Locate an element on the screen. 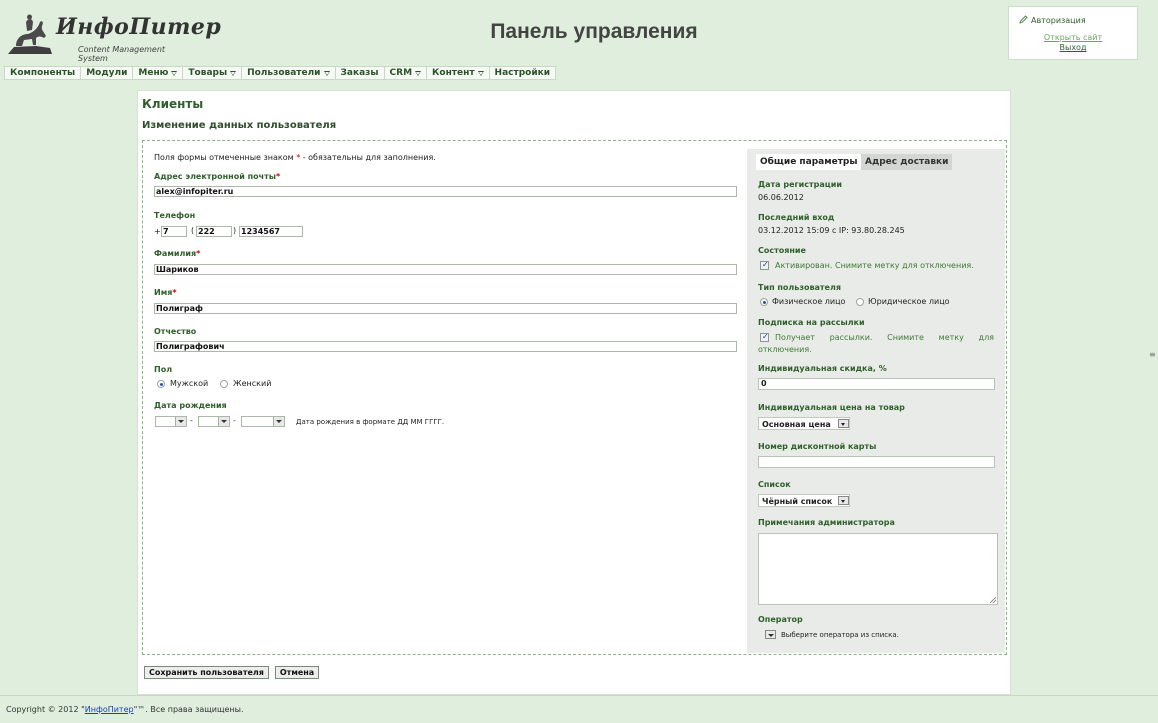 The width and height of the screenshot is (1158, 723). phone-open-paren: ( is located at coordinates (193, 230).